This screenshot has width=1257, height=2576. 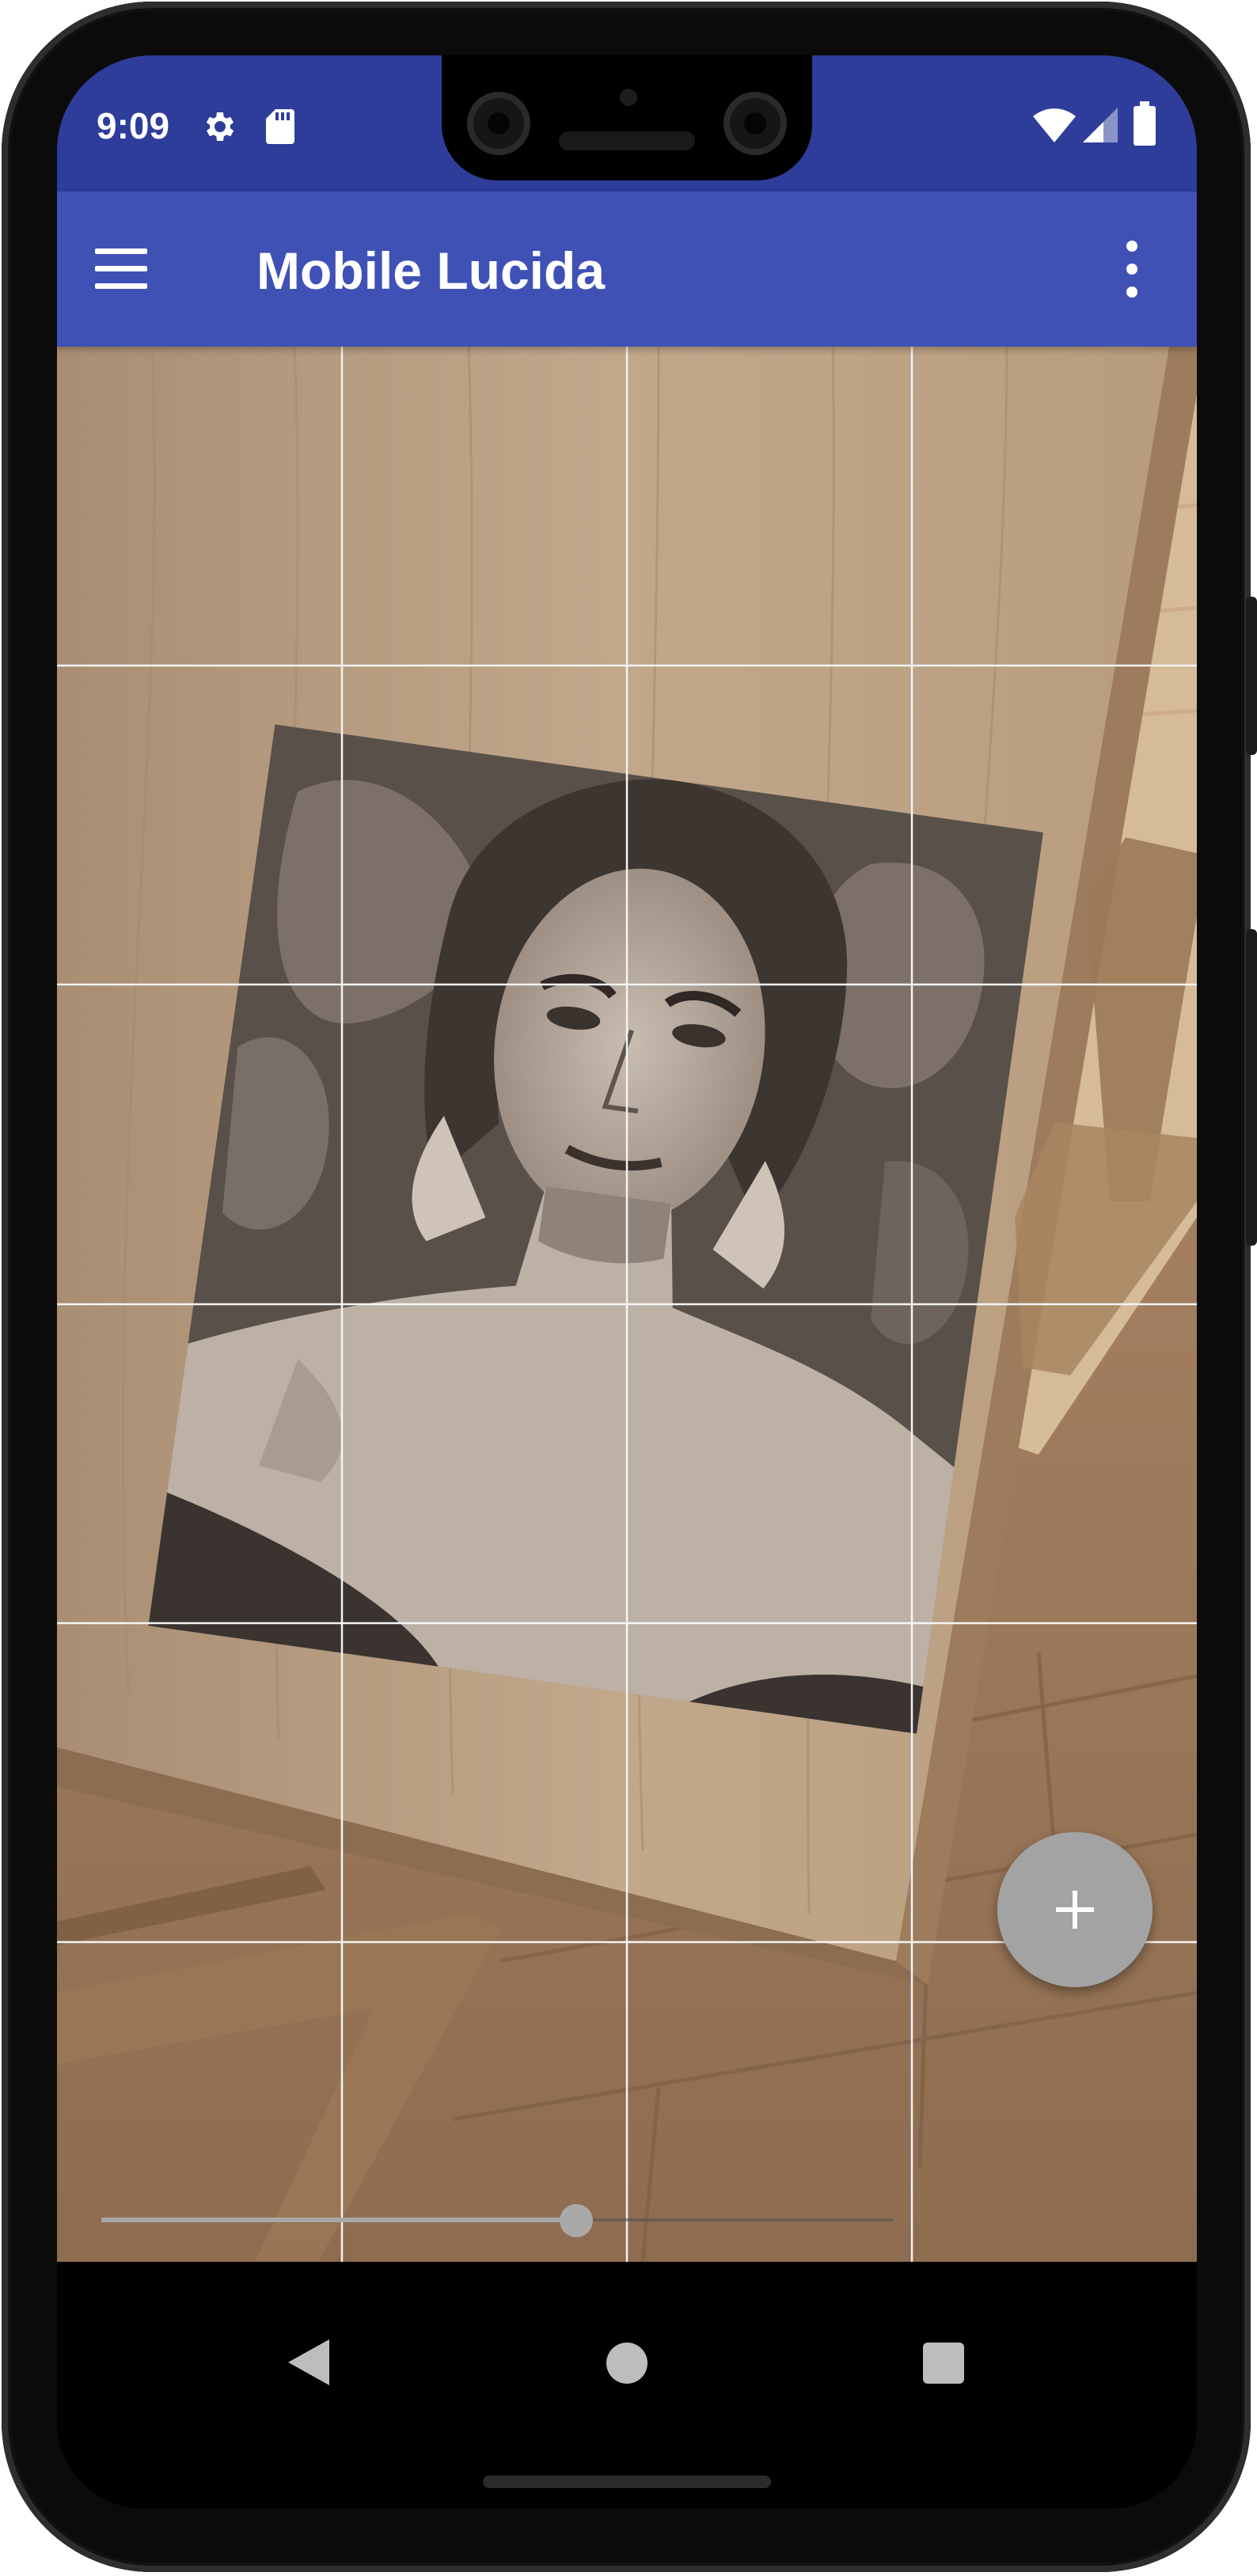 What do you see at coordinates (626, 2363) in the screenshot?
I see `home-icon` at bounding box center [626, 2363].